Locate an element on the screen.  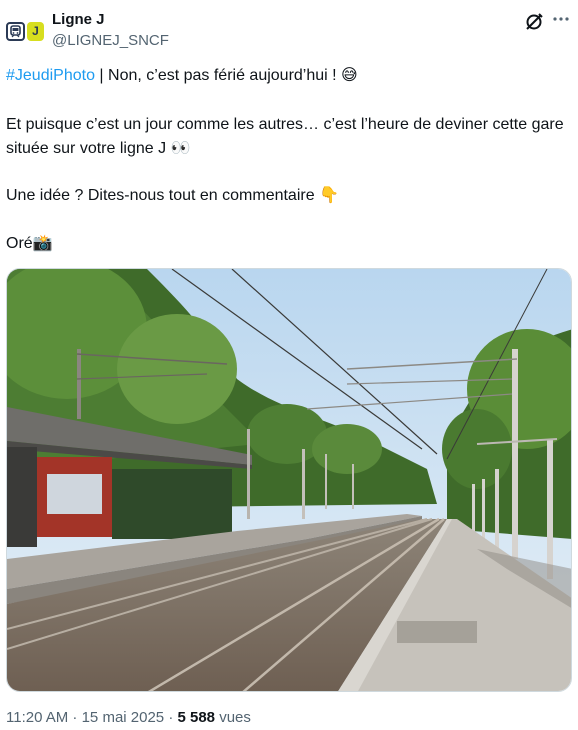
hashtag-link: #JeudiPhoto is located at coordinates (50, 75).